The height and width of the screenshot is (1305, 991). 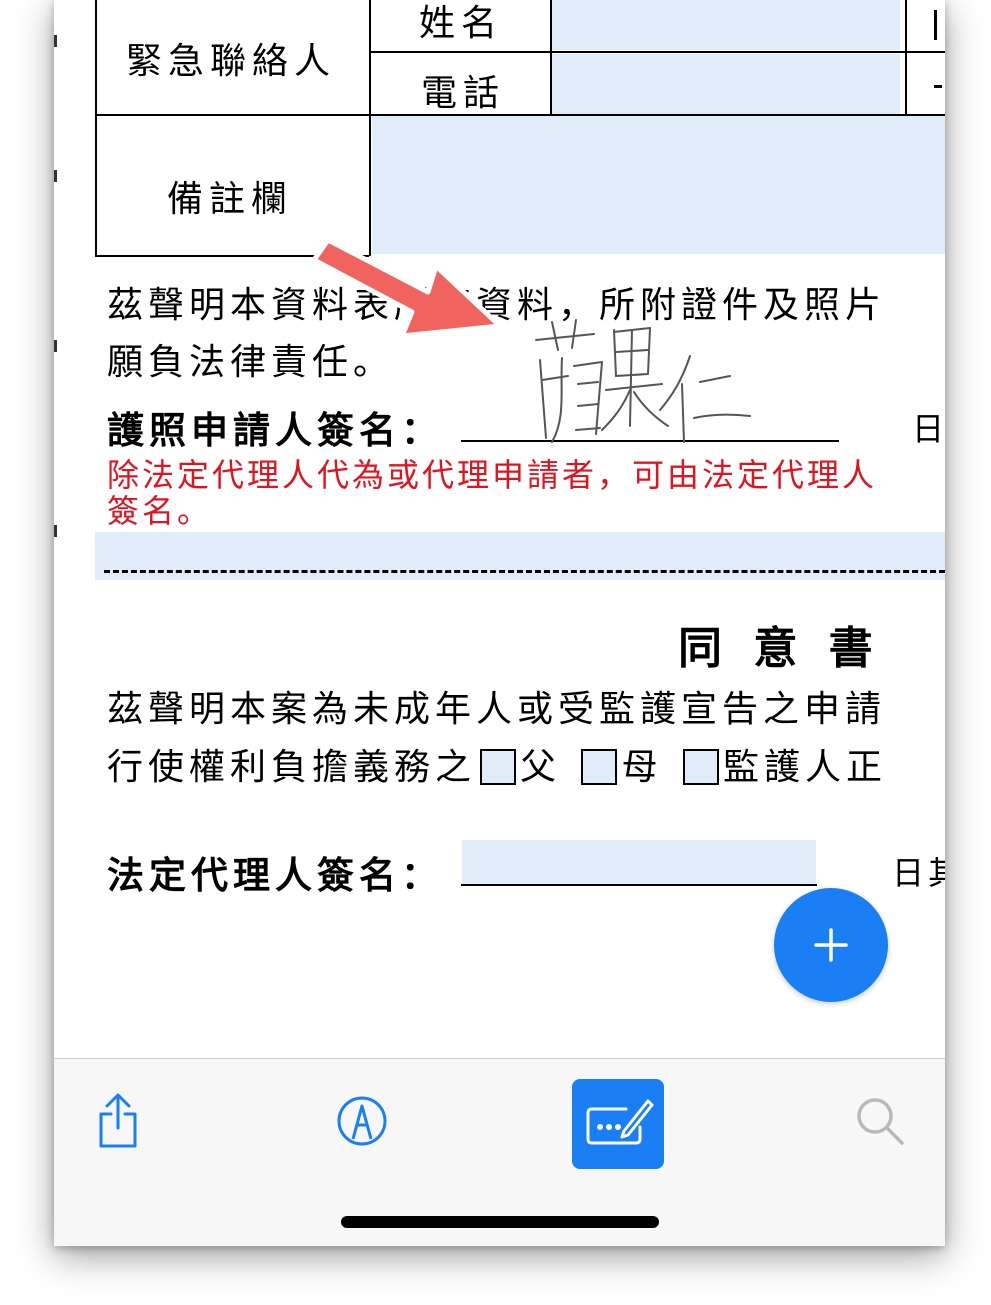 I want to click on legal-rep-signature-field, so click(x=639, y=862).